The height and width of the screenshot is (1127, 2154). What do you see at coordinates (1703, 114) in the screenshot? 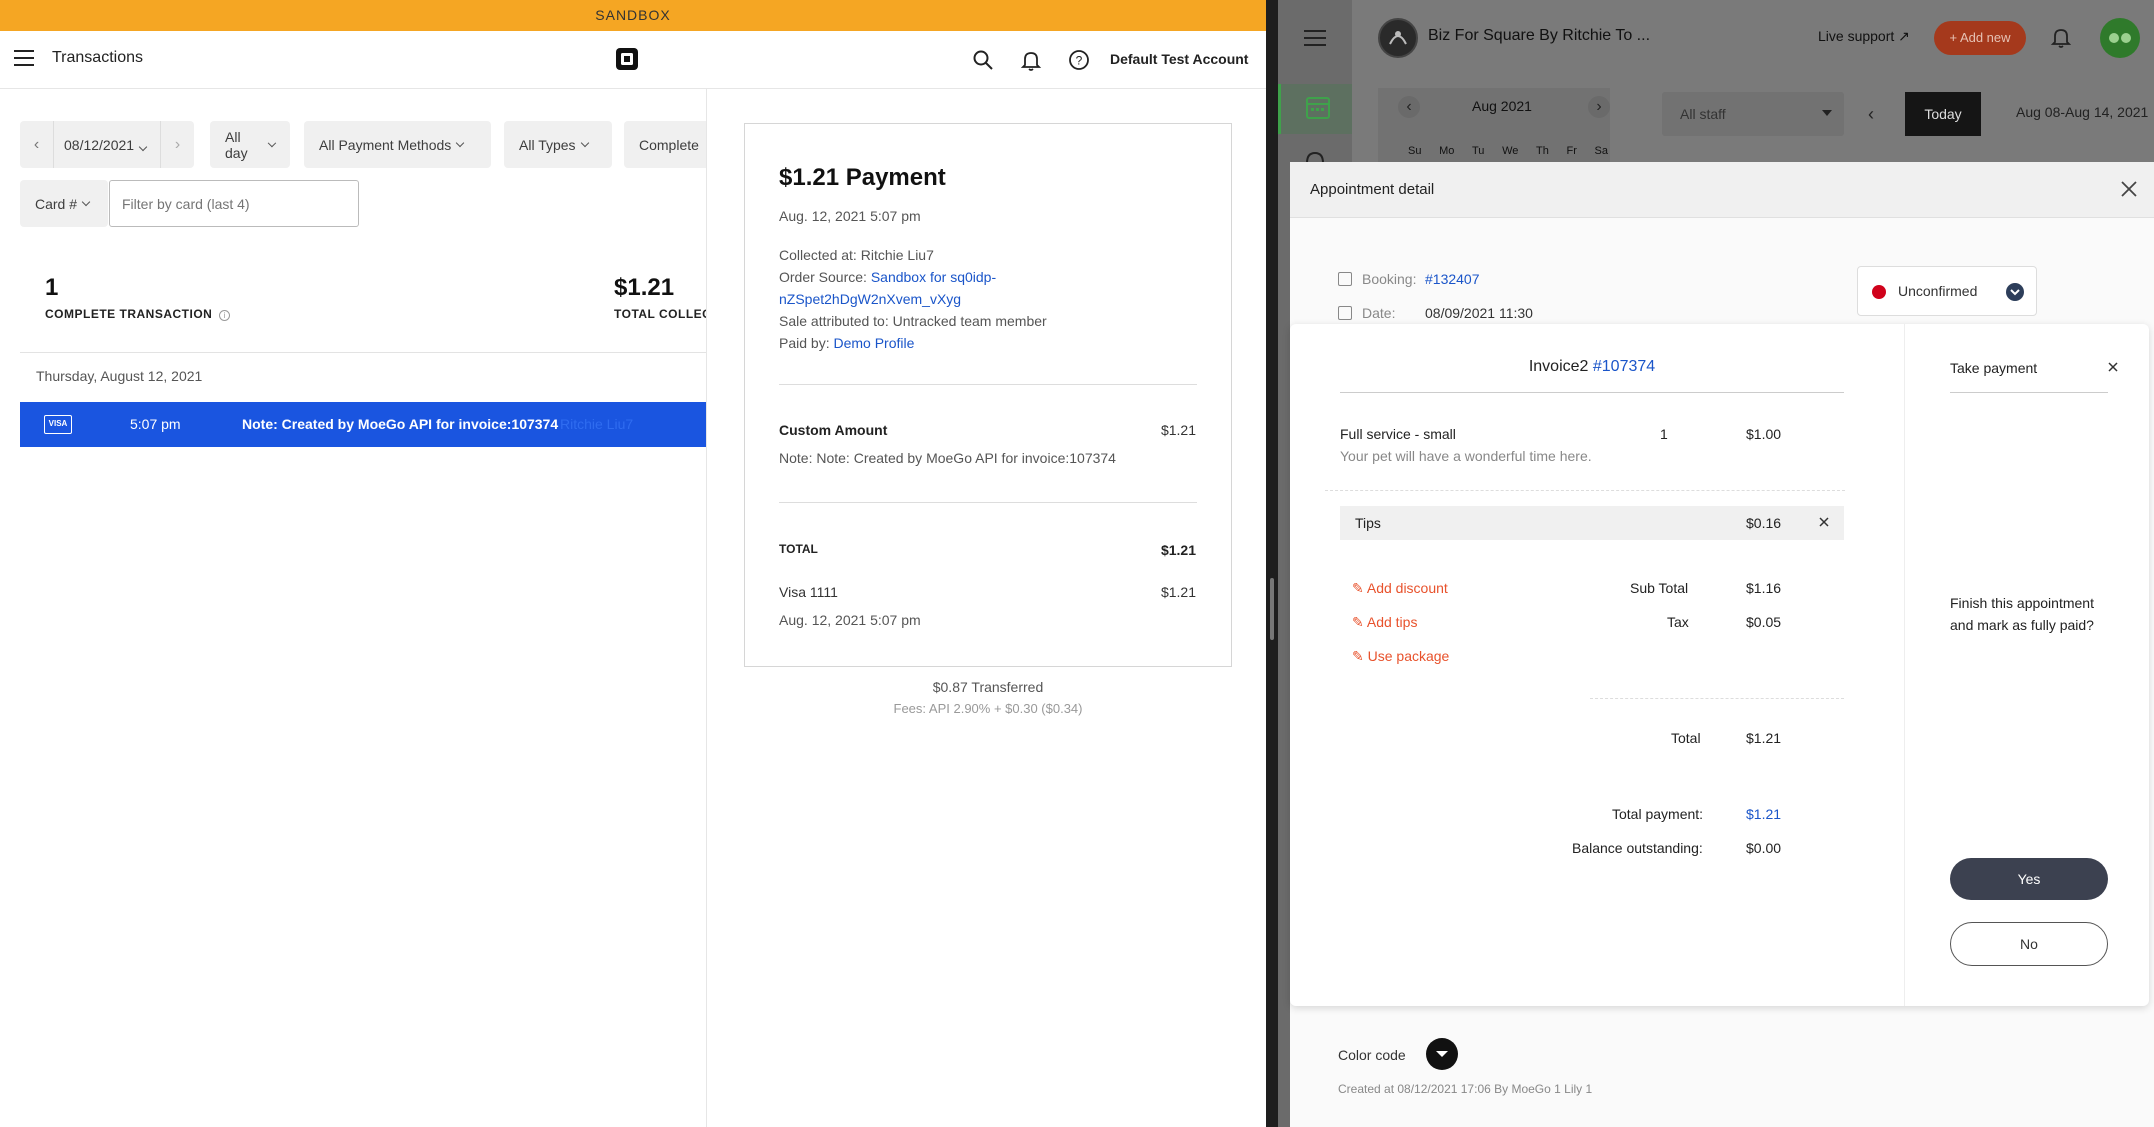
I see `staff-label: All staff` at bounding box center [1703, 114].